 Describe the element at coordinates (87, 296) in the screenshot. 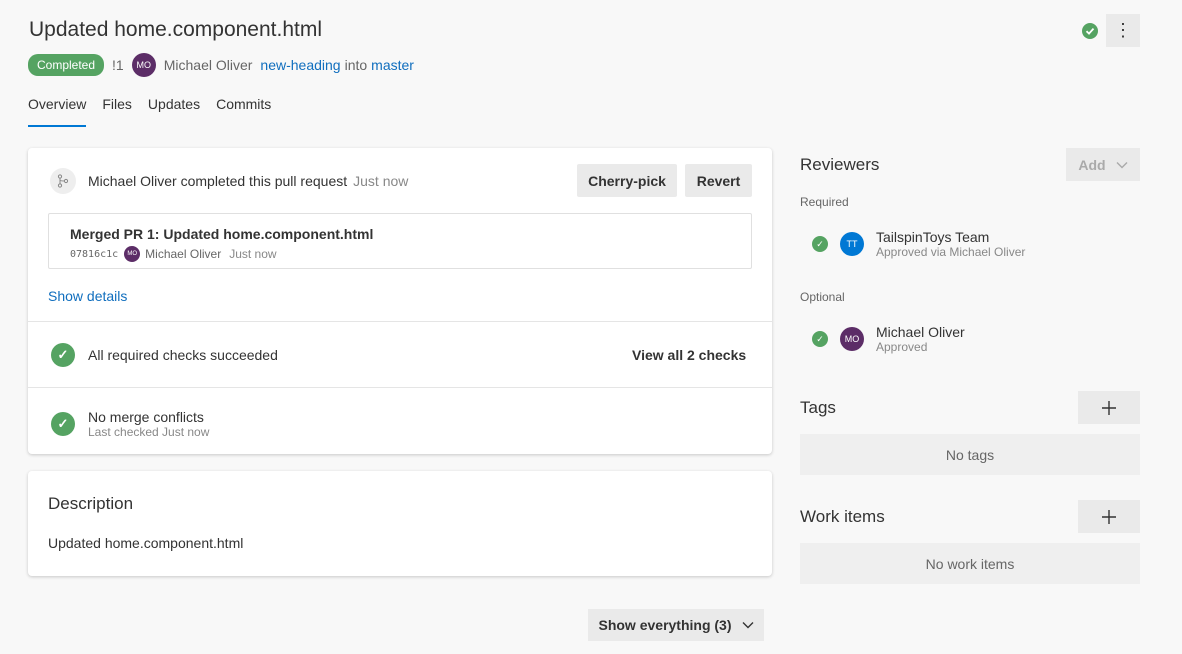

I see `show-details-link: Show details` at that location.